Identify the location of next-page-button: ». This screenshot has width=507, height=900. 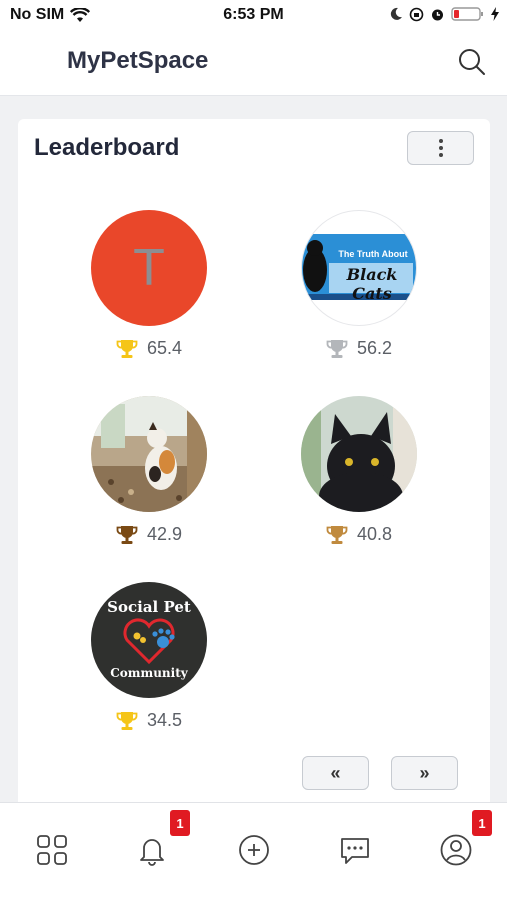
(424, 773).